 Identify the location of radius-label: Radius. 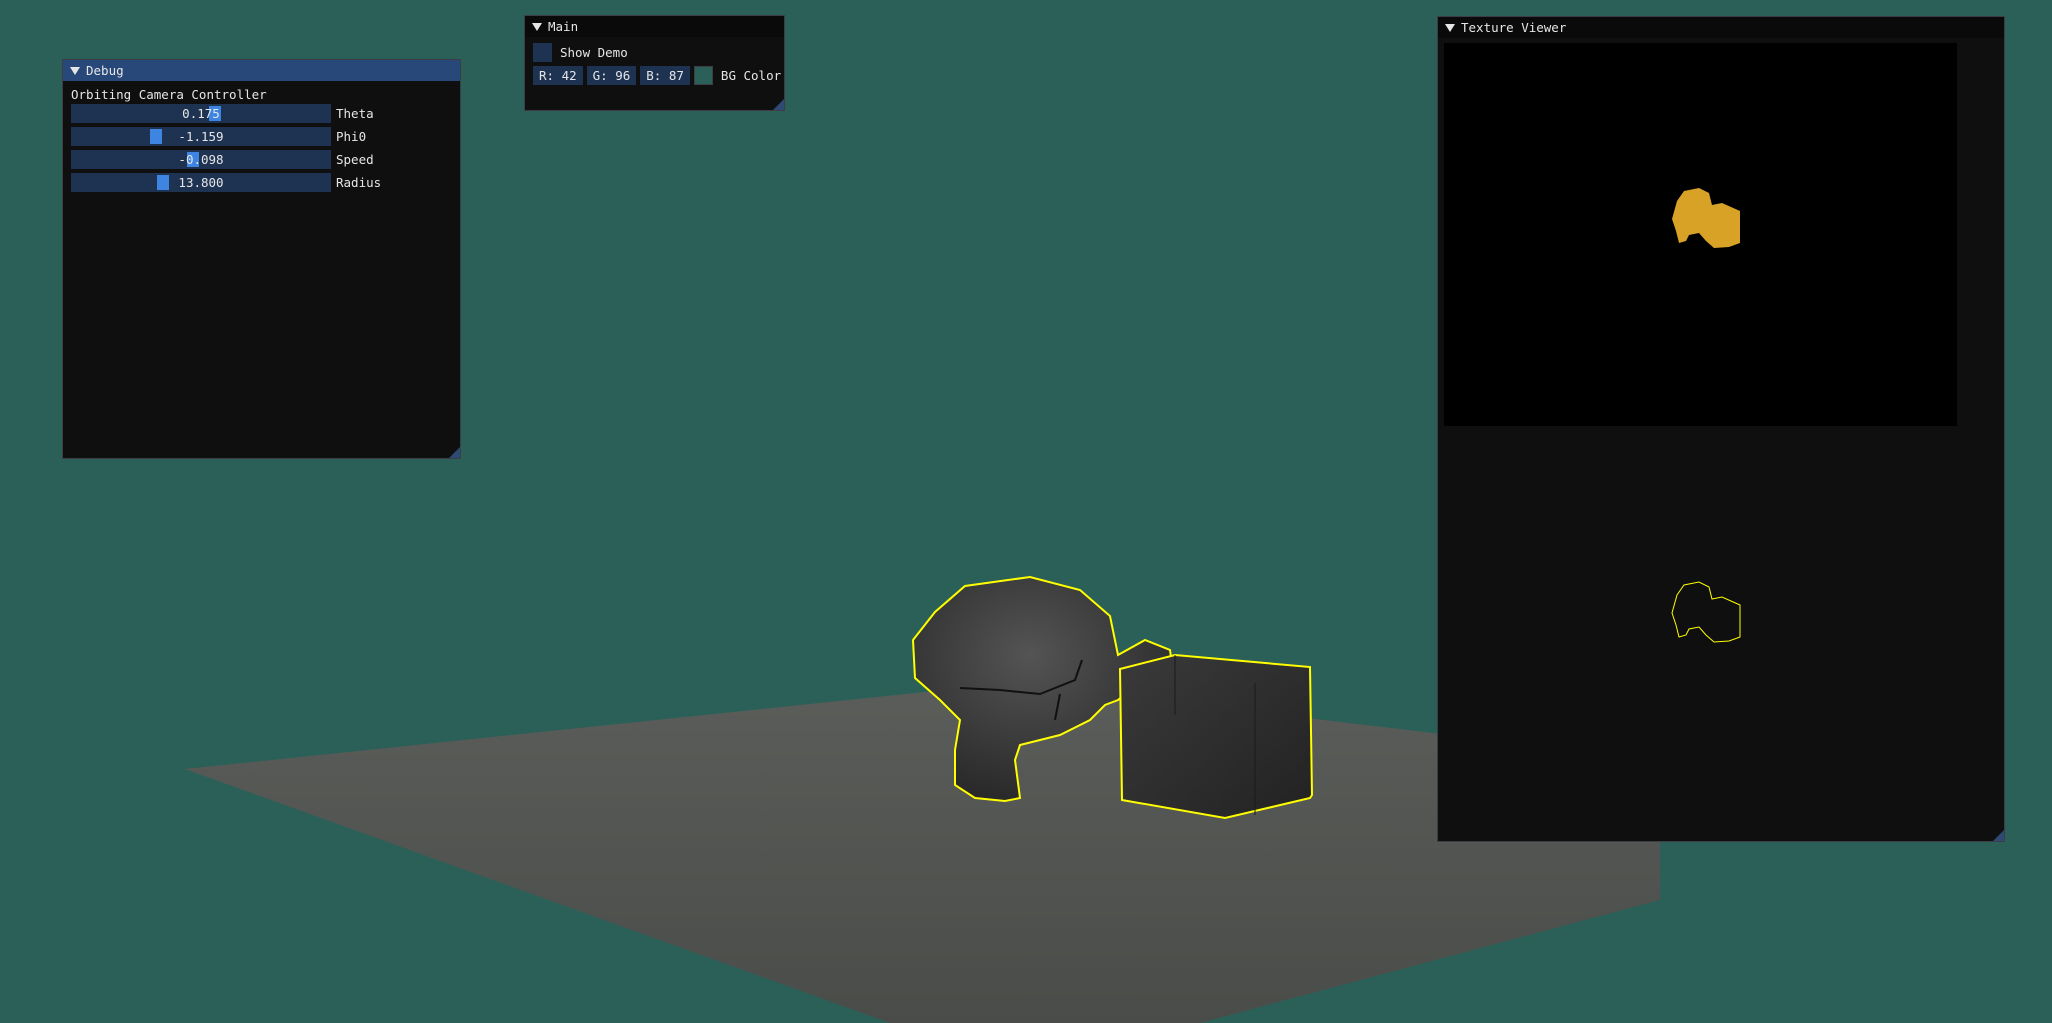
(359, 182).